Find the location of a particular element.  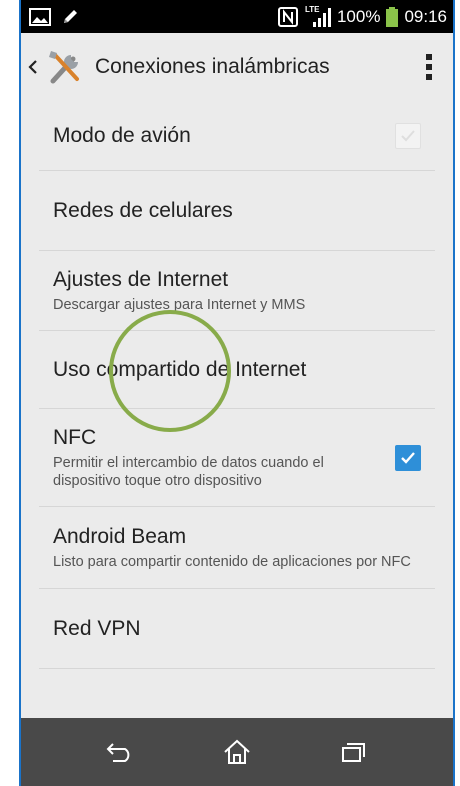

chevron-left-icon is located at coordinates (33, 67).